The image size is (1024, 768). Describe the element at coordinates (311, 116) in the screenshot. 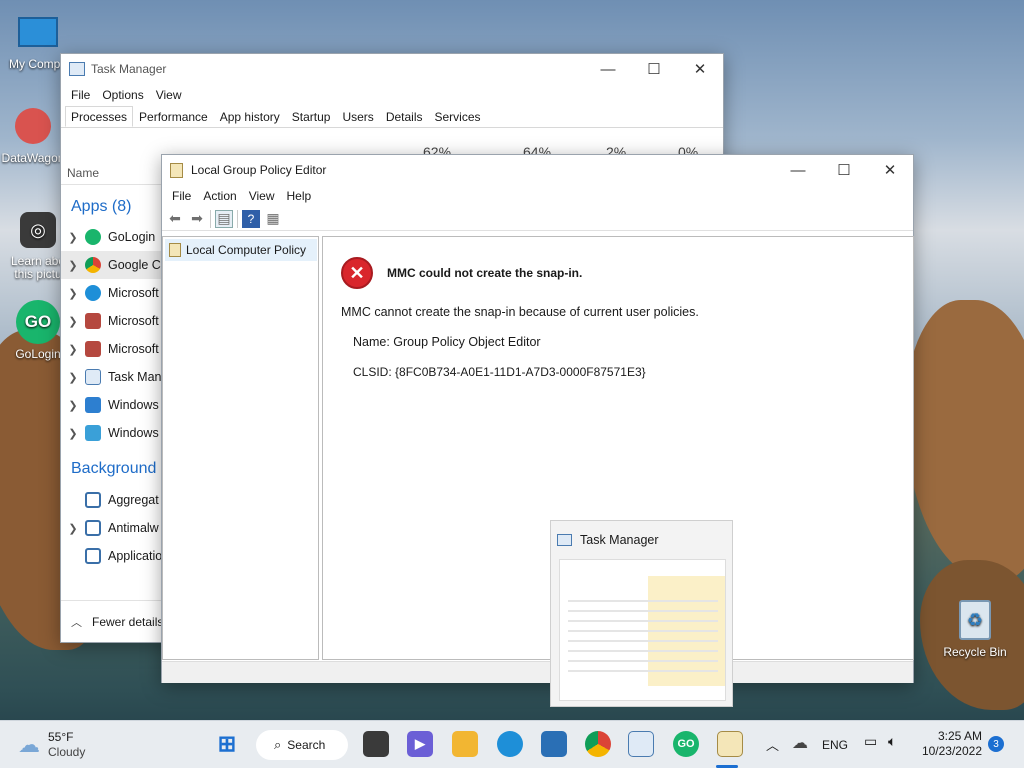

I see `tab-startup: Startup` at that location.